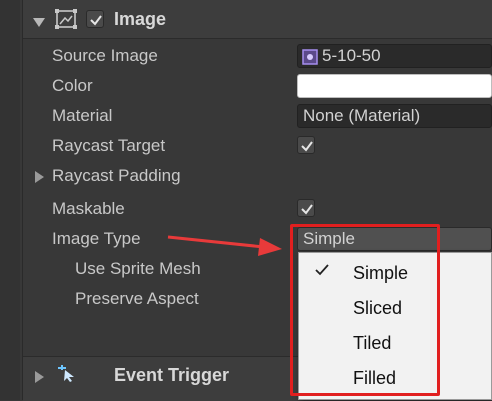 This screenshot has width=492, height=401. What do you see at coordinates (172, 375) in the screenshot?
I see `event-trigger-title: Event Trigger` at bounding box center [172, 375].